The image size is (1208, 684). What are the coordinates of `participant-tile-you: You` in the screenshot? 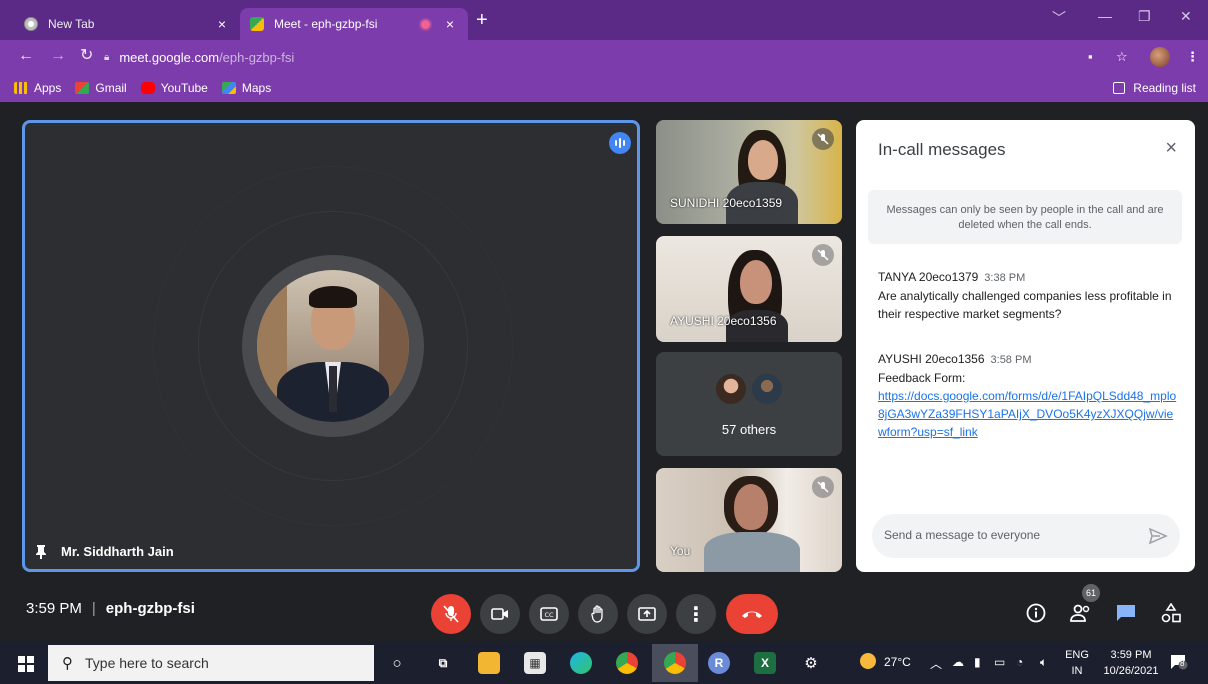 It's located at (749, 520).